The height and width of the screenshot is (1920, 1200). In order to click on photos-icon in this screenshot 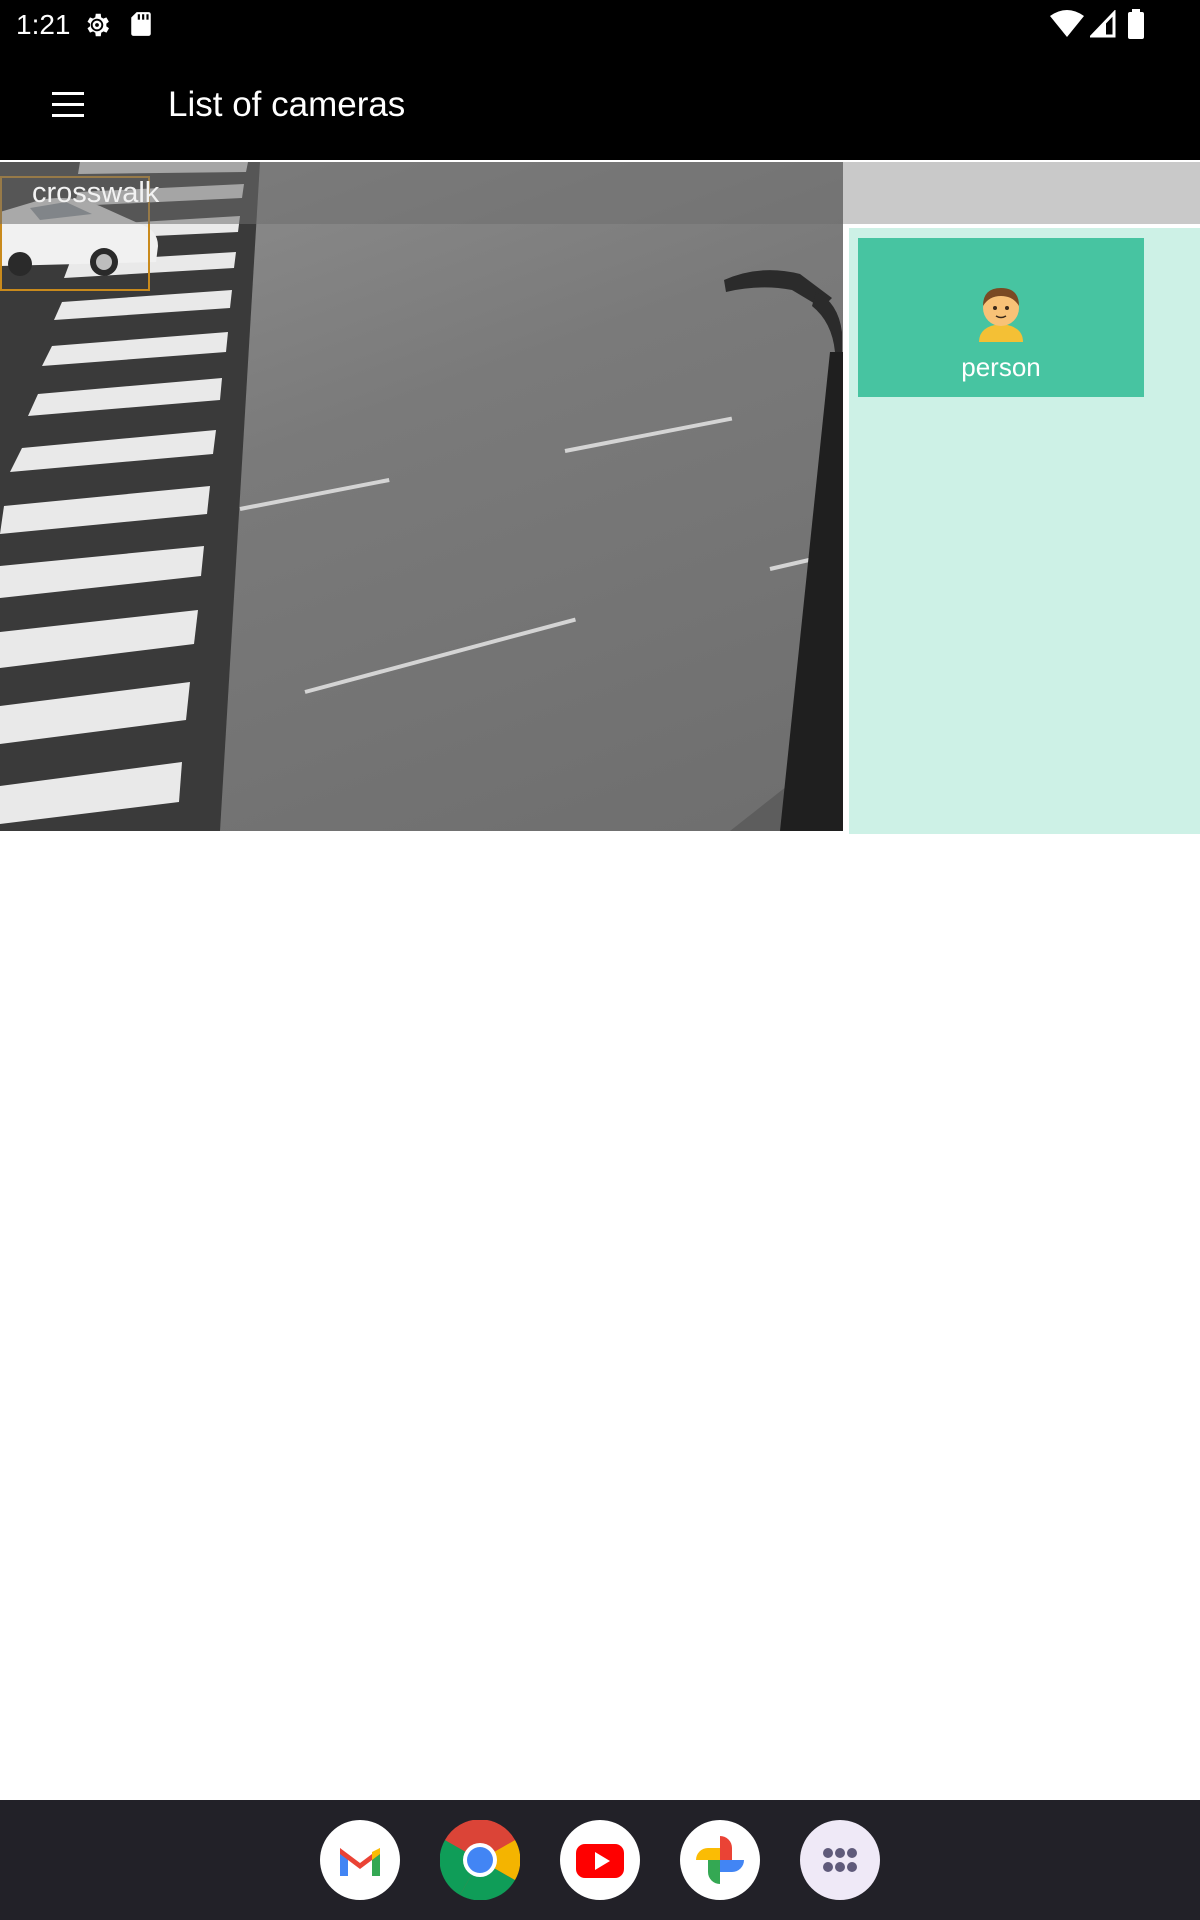, I will do `click(720, 1860)`.